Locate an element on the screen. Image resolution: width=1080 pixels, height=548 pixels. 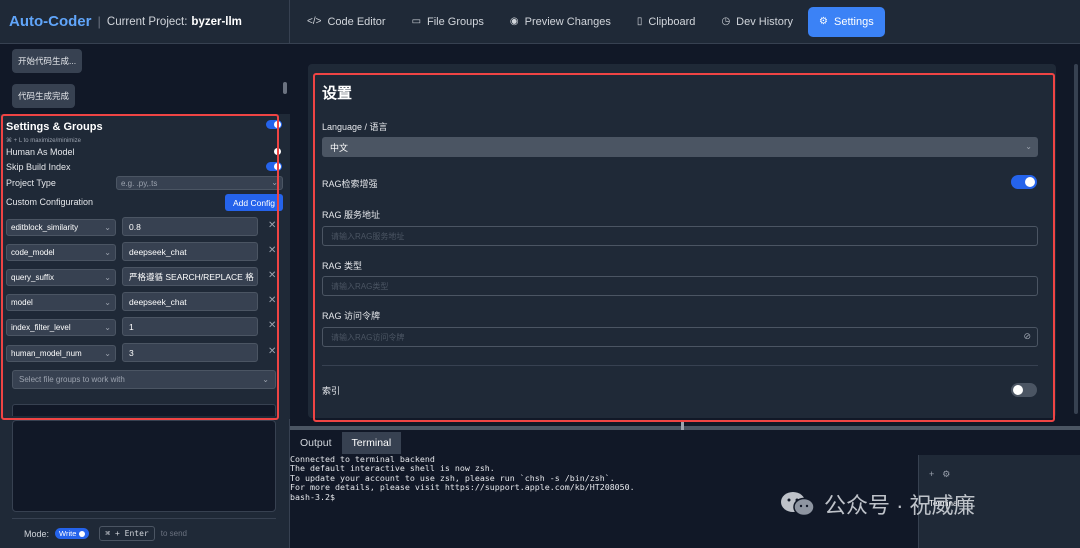
tab-terminal: Terminal is located at coordinates (371, 443).